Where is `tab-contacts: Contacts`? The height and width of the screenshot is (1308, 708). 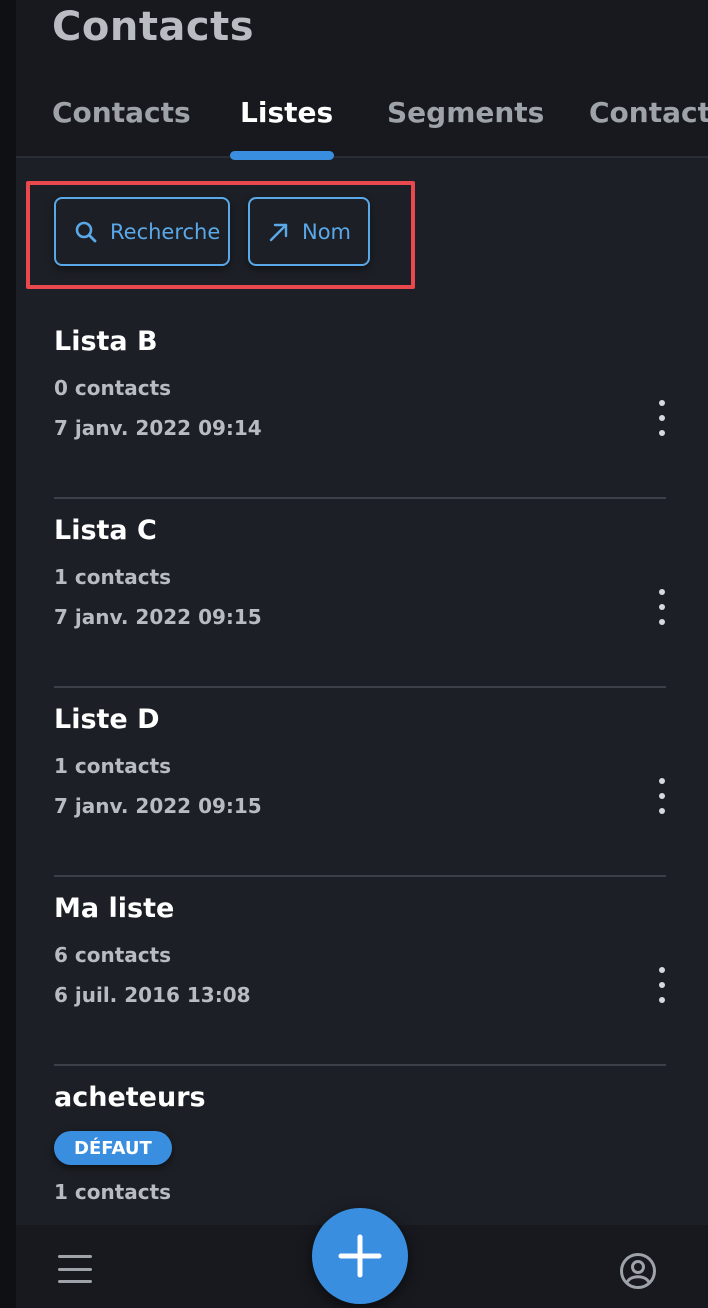
tab-contacts: Contacts is located at coordinates (121, 112).